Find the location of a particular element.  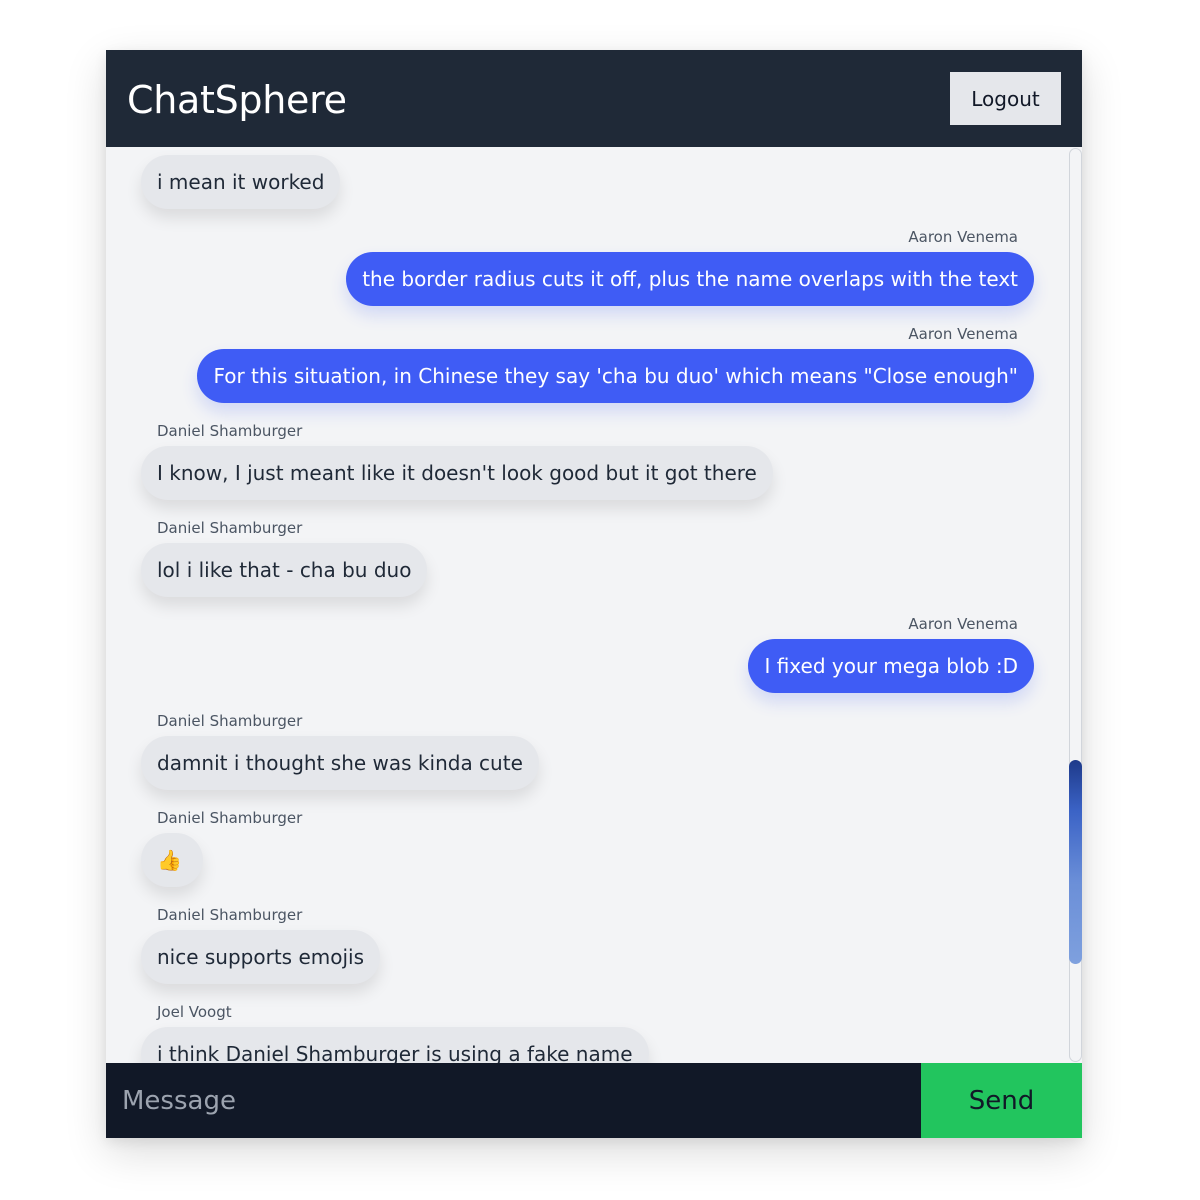

message-bubble: 👍 is located at coordinates (172, 860).